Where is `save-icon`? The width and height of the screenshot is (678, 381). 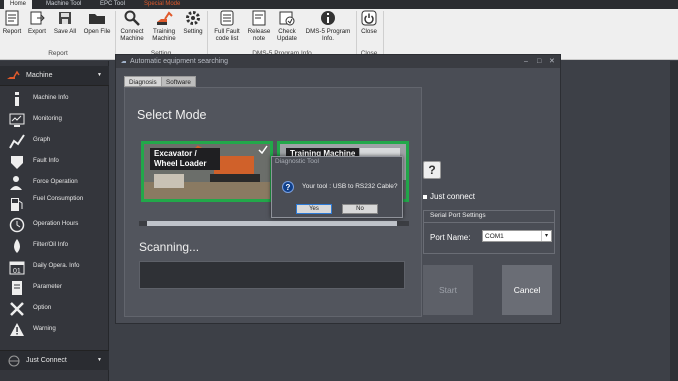 save-icon is located at coordinates (65, 18).